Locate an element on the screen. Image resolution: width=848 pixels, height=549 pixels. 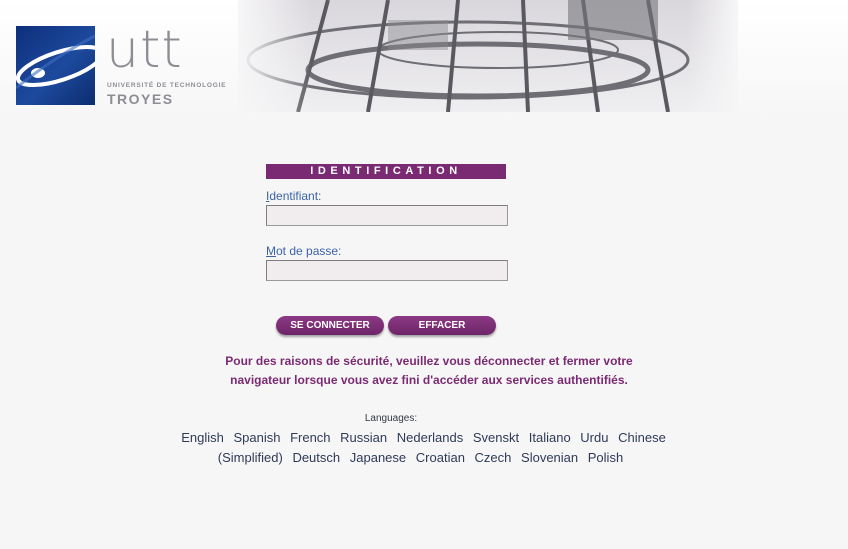
password-label-text: ot de passe: is located at coordinates (309, 251).